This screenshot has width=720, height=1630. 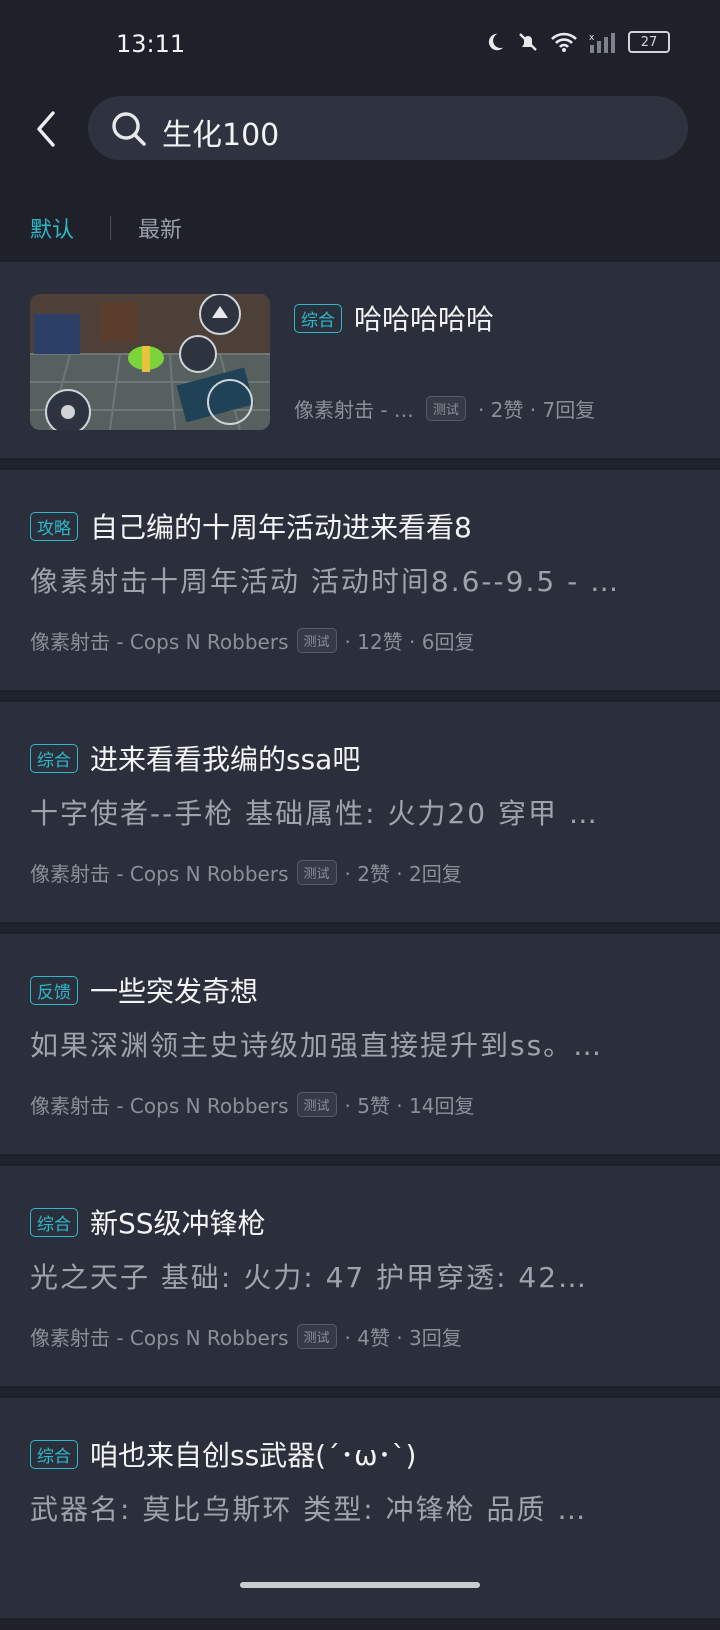 What do you see at coordinates (496, 42) in the screenshot?
I see `moon-icon` at bounding box center [496, 42].